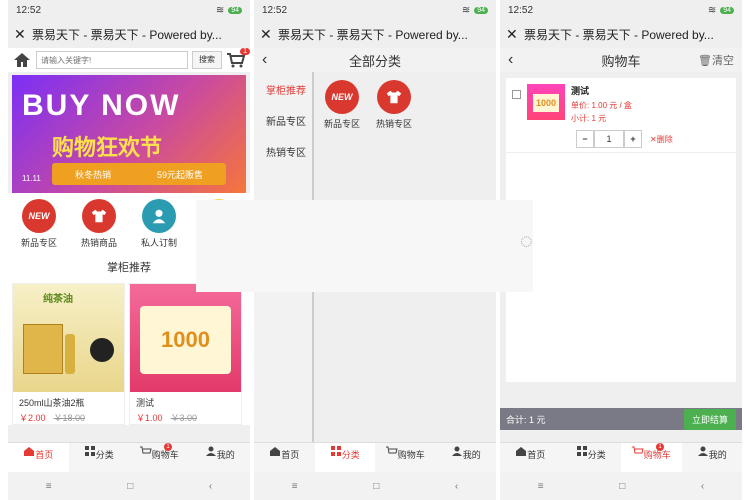 The image size is (750, 500). Describe the element at coordinates (145, 403) in the screenshot. I see `product-name: 测试` at that location.